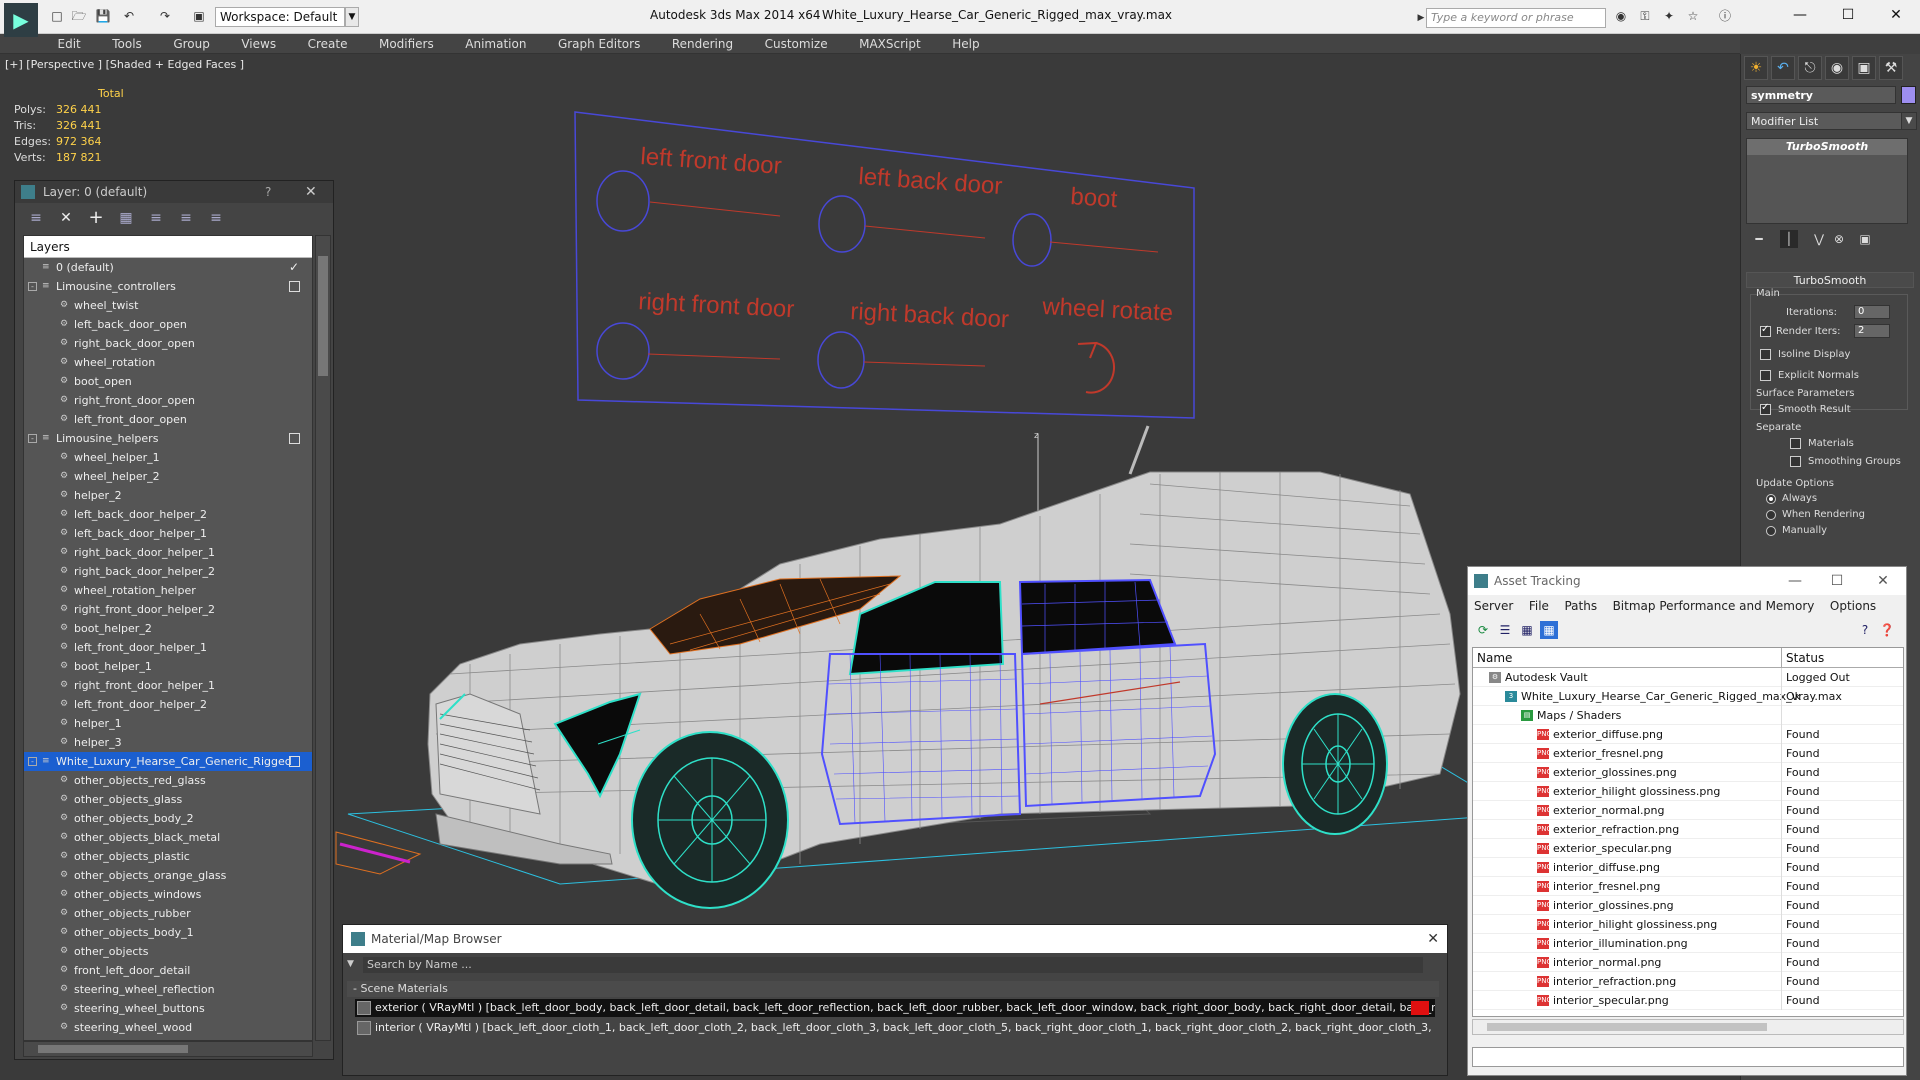  I want to click on menu-help: Help, so click(965, 44).